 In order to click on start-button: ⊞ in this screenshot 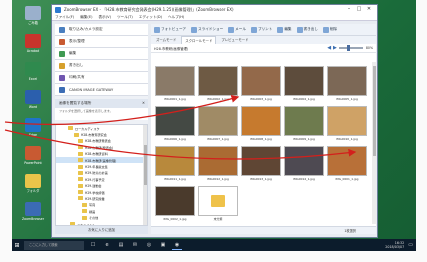, I will do `click(17, 245)`.